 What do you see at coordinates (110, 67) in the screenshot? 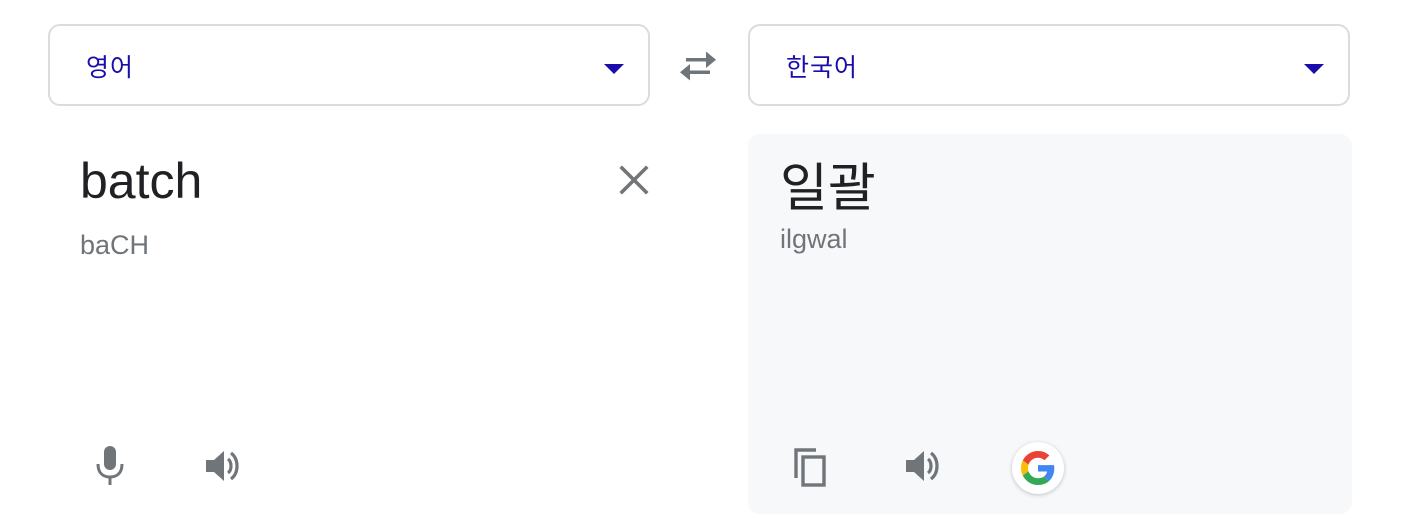
I see `source-language-label: 영어` at bounding box center [110, 67].